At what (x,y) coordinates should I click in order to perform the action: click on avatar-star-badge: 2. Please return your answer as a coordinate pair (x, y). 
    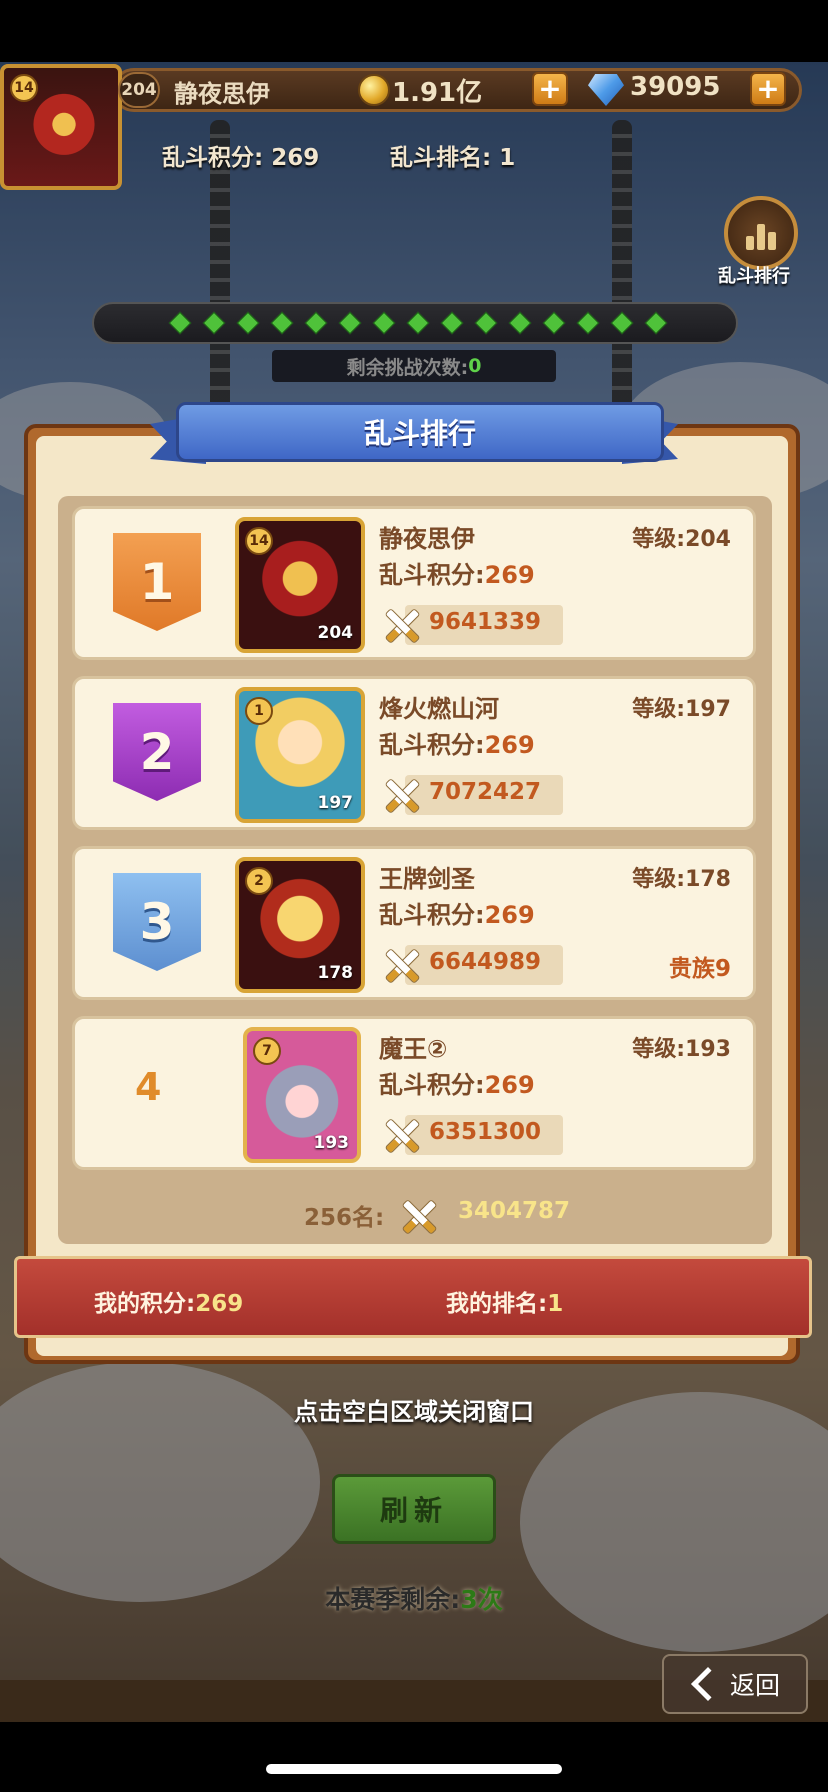
    Looking at the image, I should click on (259, 881).